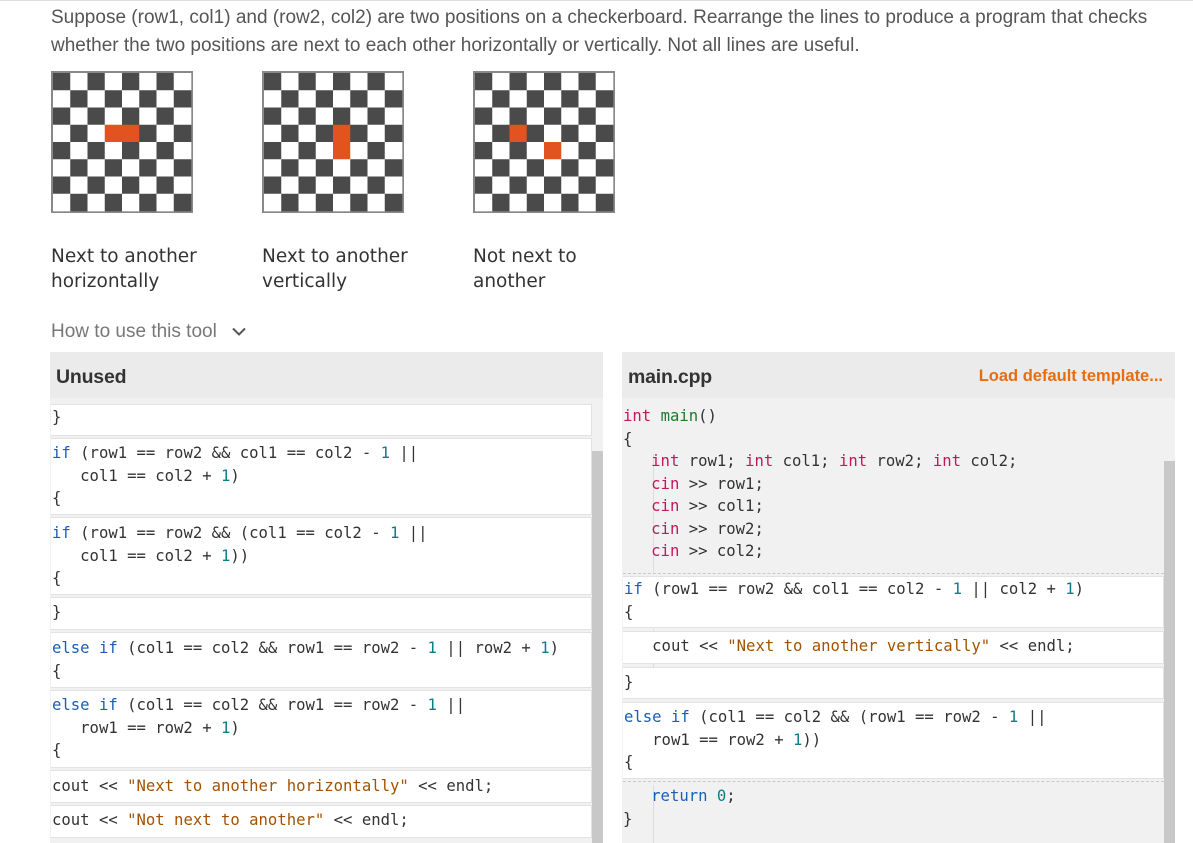 The image size is (1193, 843). Describe the element at coordinates (893, 683) in the screenshot. I see `placed-block: }` at that location.